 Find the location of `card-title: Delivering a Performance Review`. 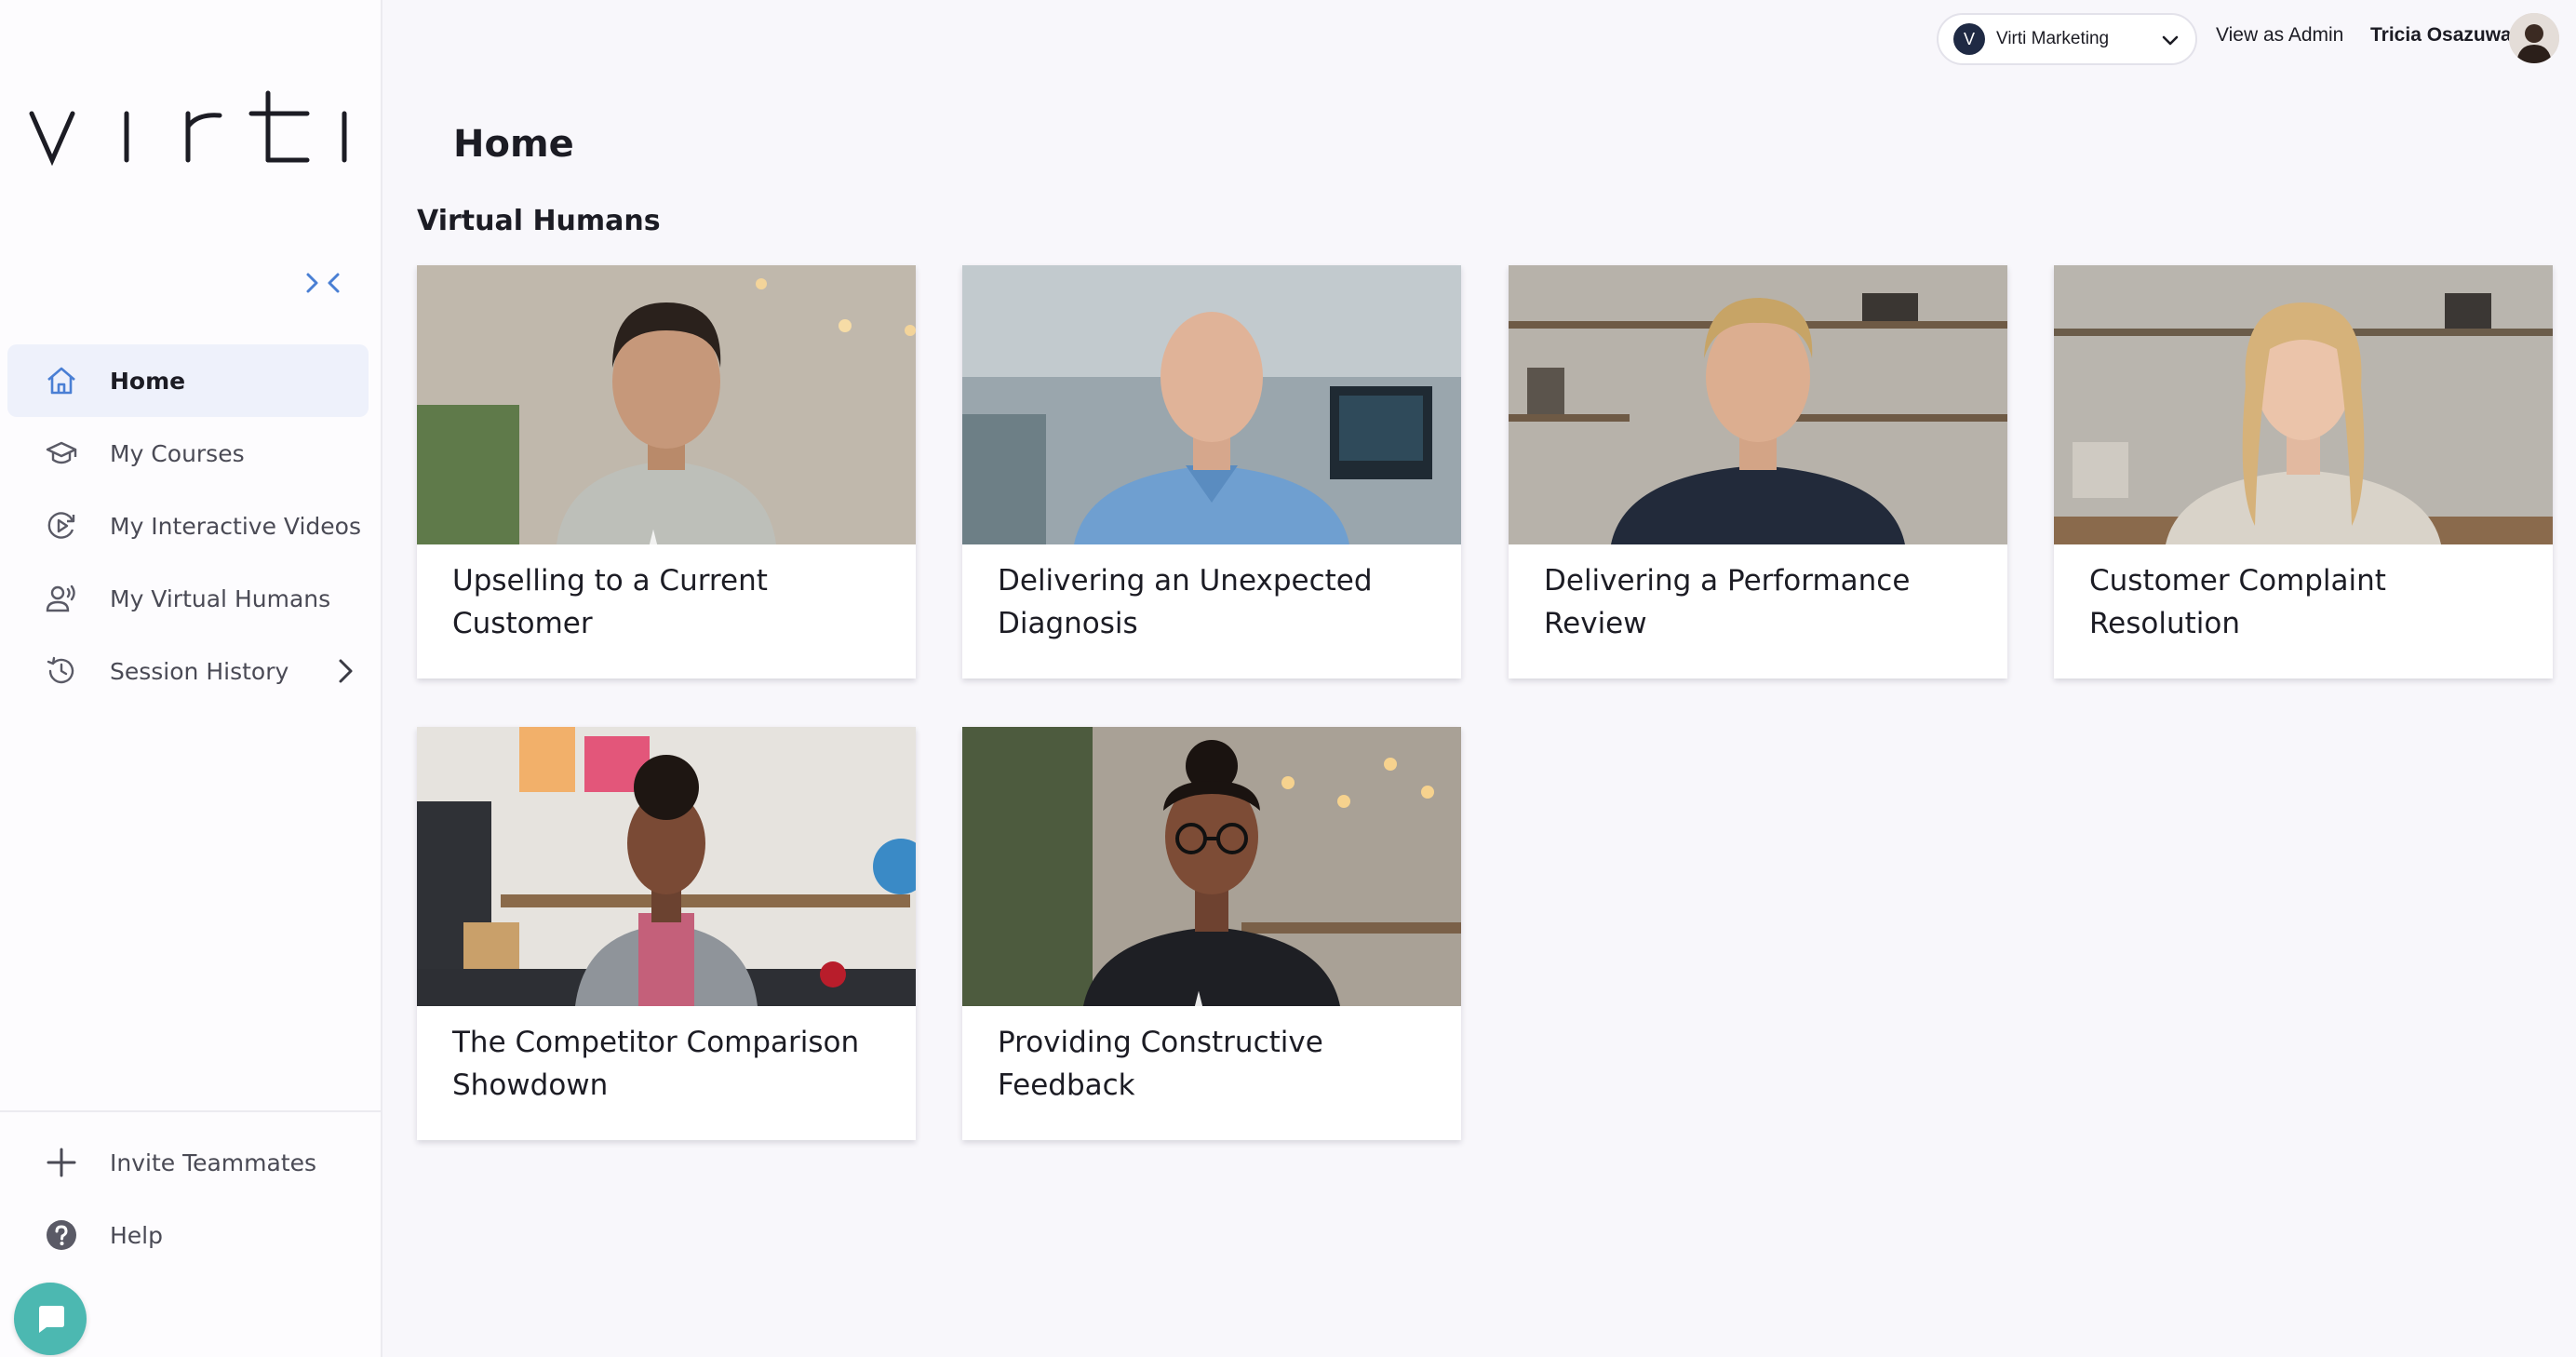

card-title: Delivering a Performance Review is located at coordinates (1727, 602).